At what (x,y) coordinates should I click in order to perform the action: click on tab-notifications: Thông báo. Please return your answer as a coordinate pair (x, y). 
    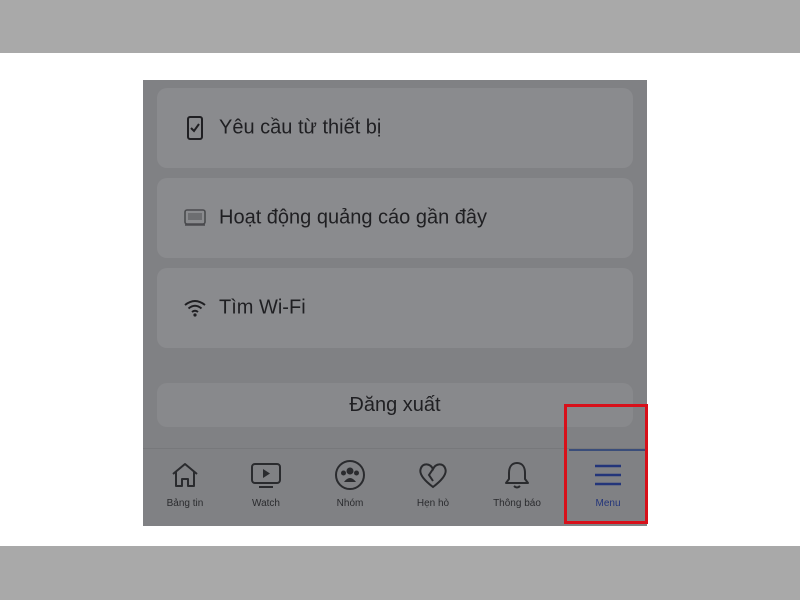
    Looking at the image, I should click on (517, 489).